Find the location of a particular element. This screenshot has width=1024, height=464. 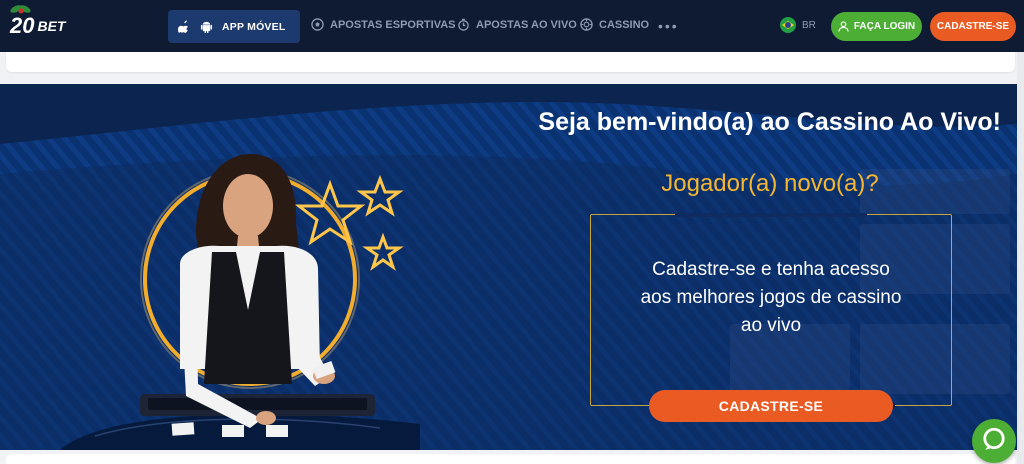

live-chat-button is located at coordinates (994, 441).